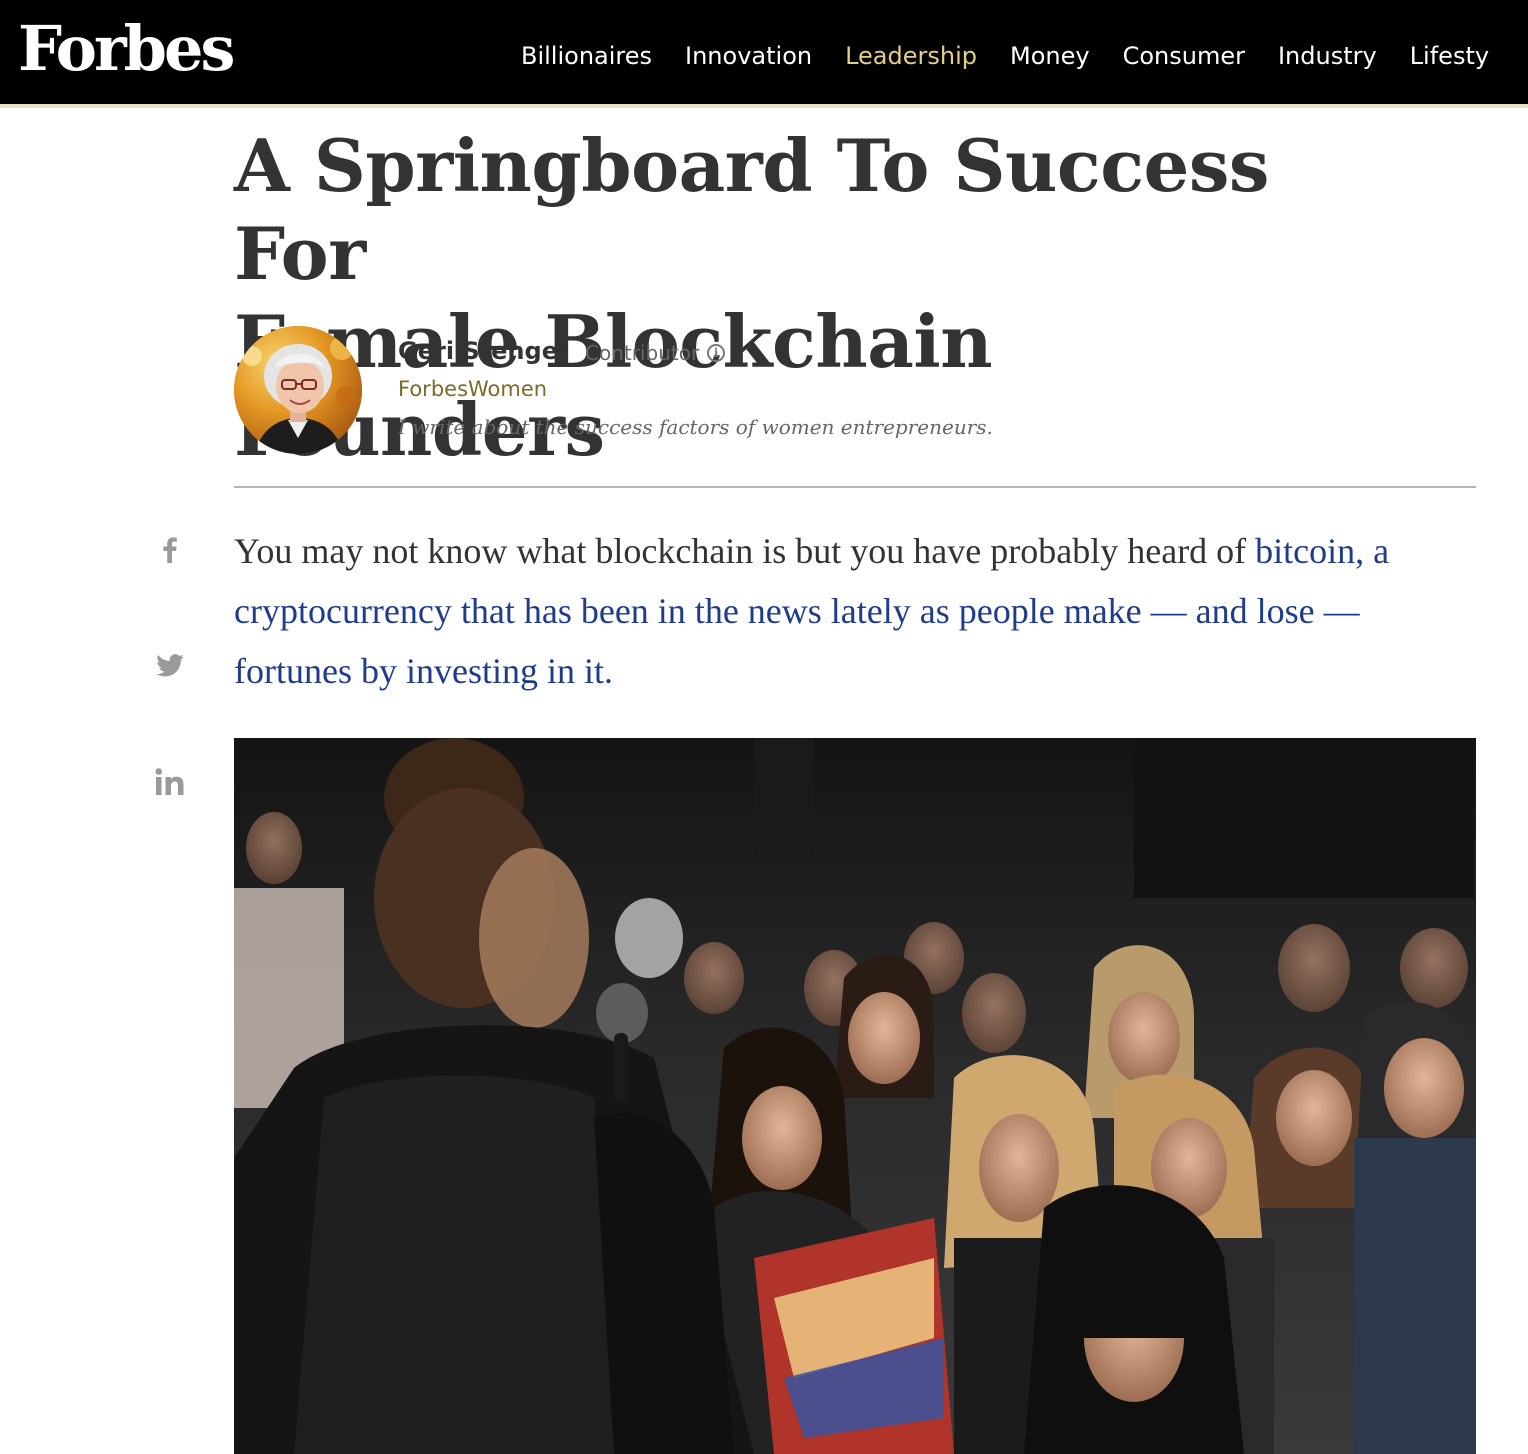 The height and width of the screenshot is (1454, 1528). I want to click on author-divider, so click(855, 487).